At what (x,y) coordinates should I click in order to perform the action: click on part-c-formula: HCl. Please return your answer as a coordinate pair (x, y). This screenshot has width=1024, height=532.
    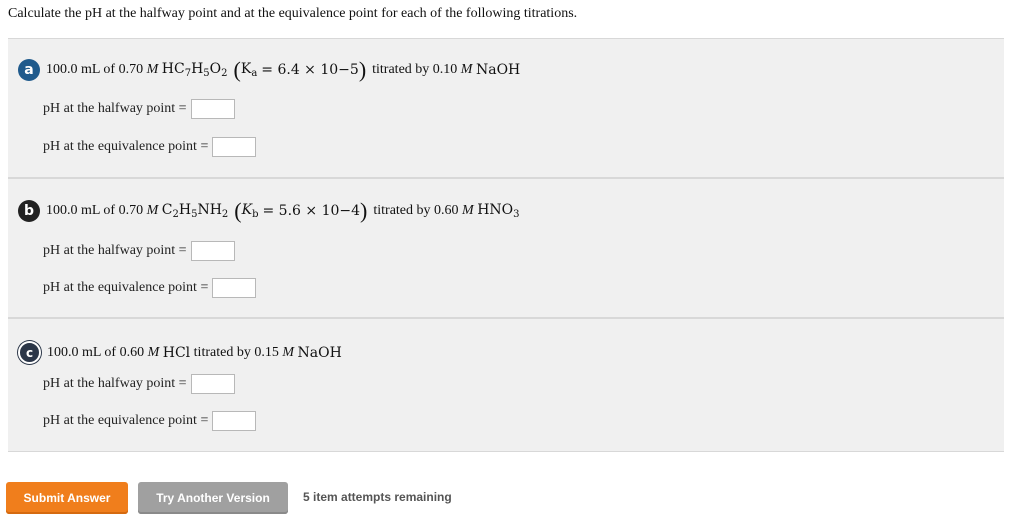
    Looking at the image, I should click on (176, 352).